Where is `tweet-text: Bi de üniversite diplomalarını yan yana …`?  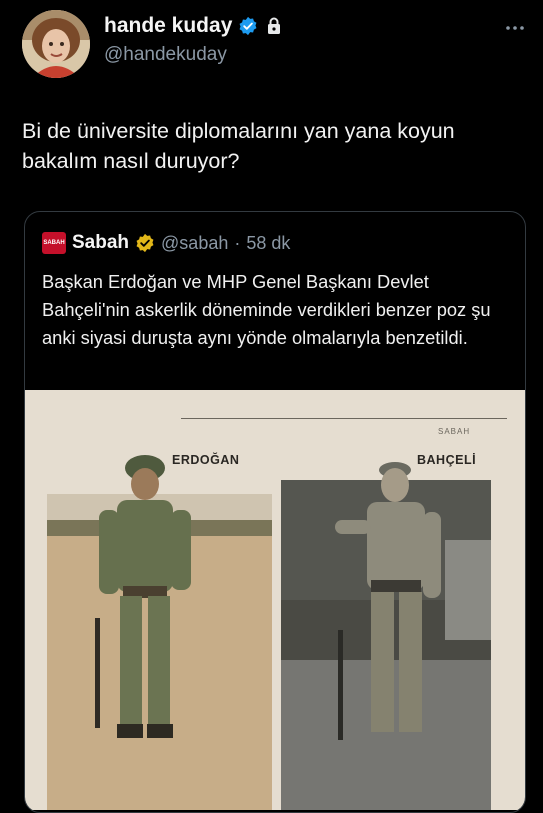
tweet-text: Bi de üniversite diplomalarını yan yana … is located at coordinates (238, 146).